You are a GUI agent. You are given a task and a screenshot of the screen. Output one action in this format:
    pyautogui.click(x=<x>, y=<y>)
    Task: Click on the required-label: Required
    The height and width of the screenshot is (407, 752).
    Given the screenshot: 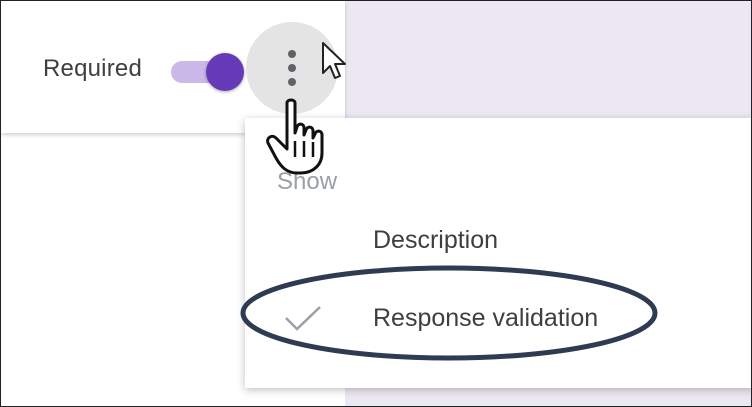 What is the action you would take?
    pyautogui.click(x=92, y=68)
    